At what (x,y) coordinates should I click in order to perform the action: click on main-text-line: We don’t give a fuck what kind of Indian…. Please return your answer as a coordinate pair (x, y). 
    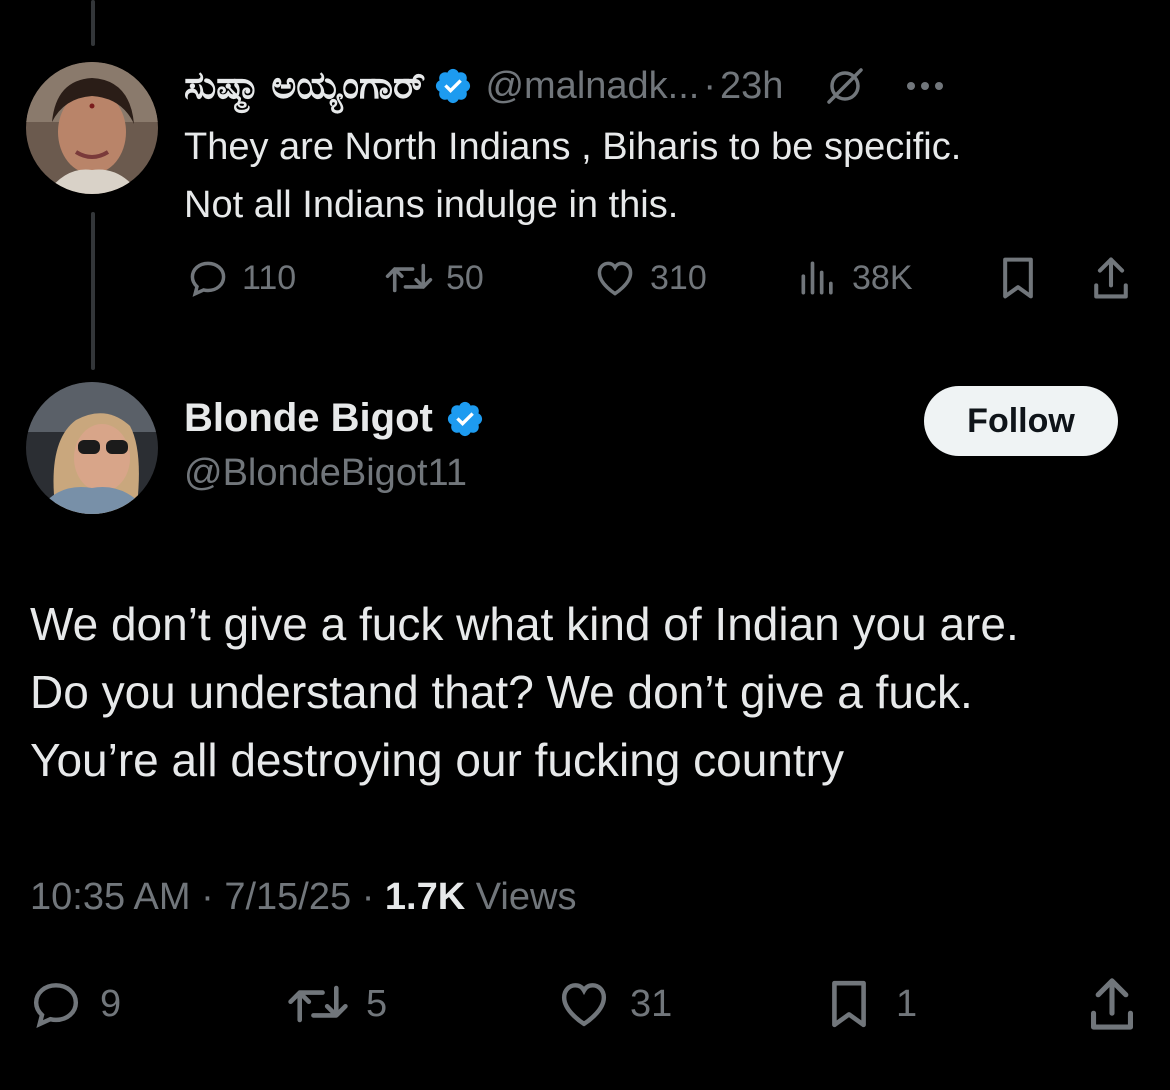
    Looking at the image, I should click on (524, 624).